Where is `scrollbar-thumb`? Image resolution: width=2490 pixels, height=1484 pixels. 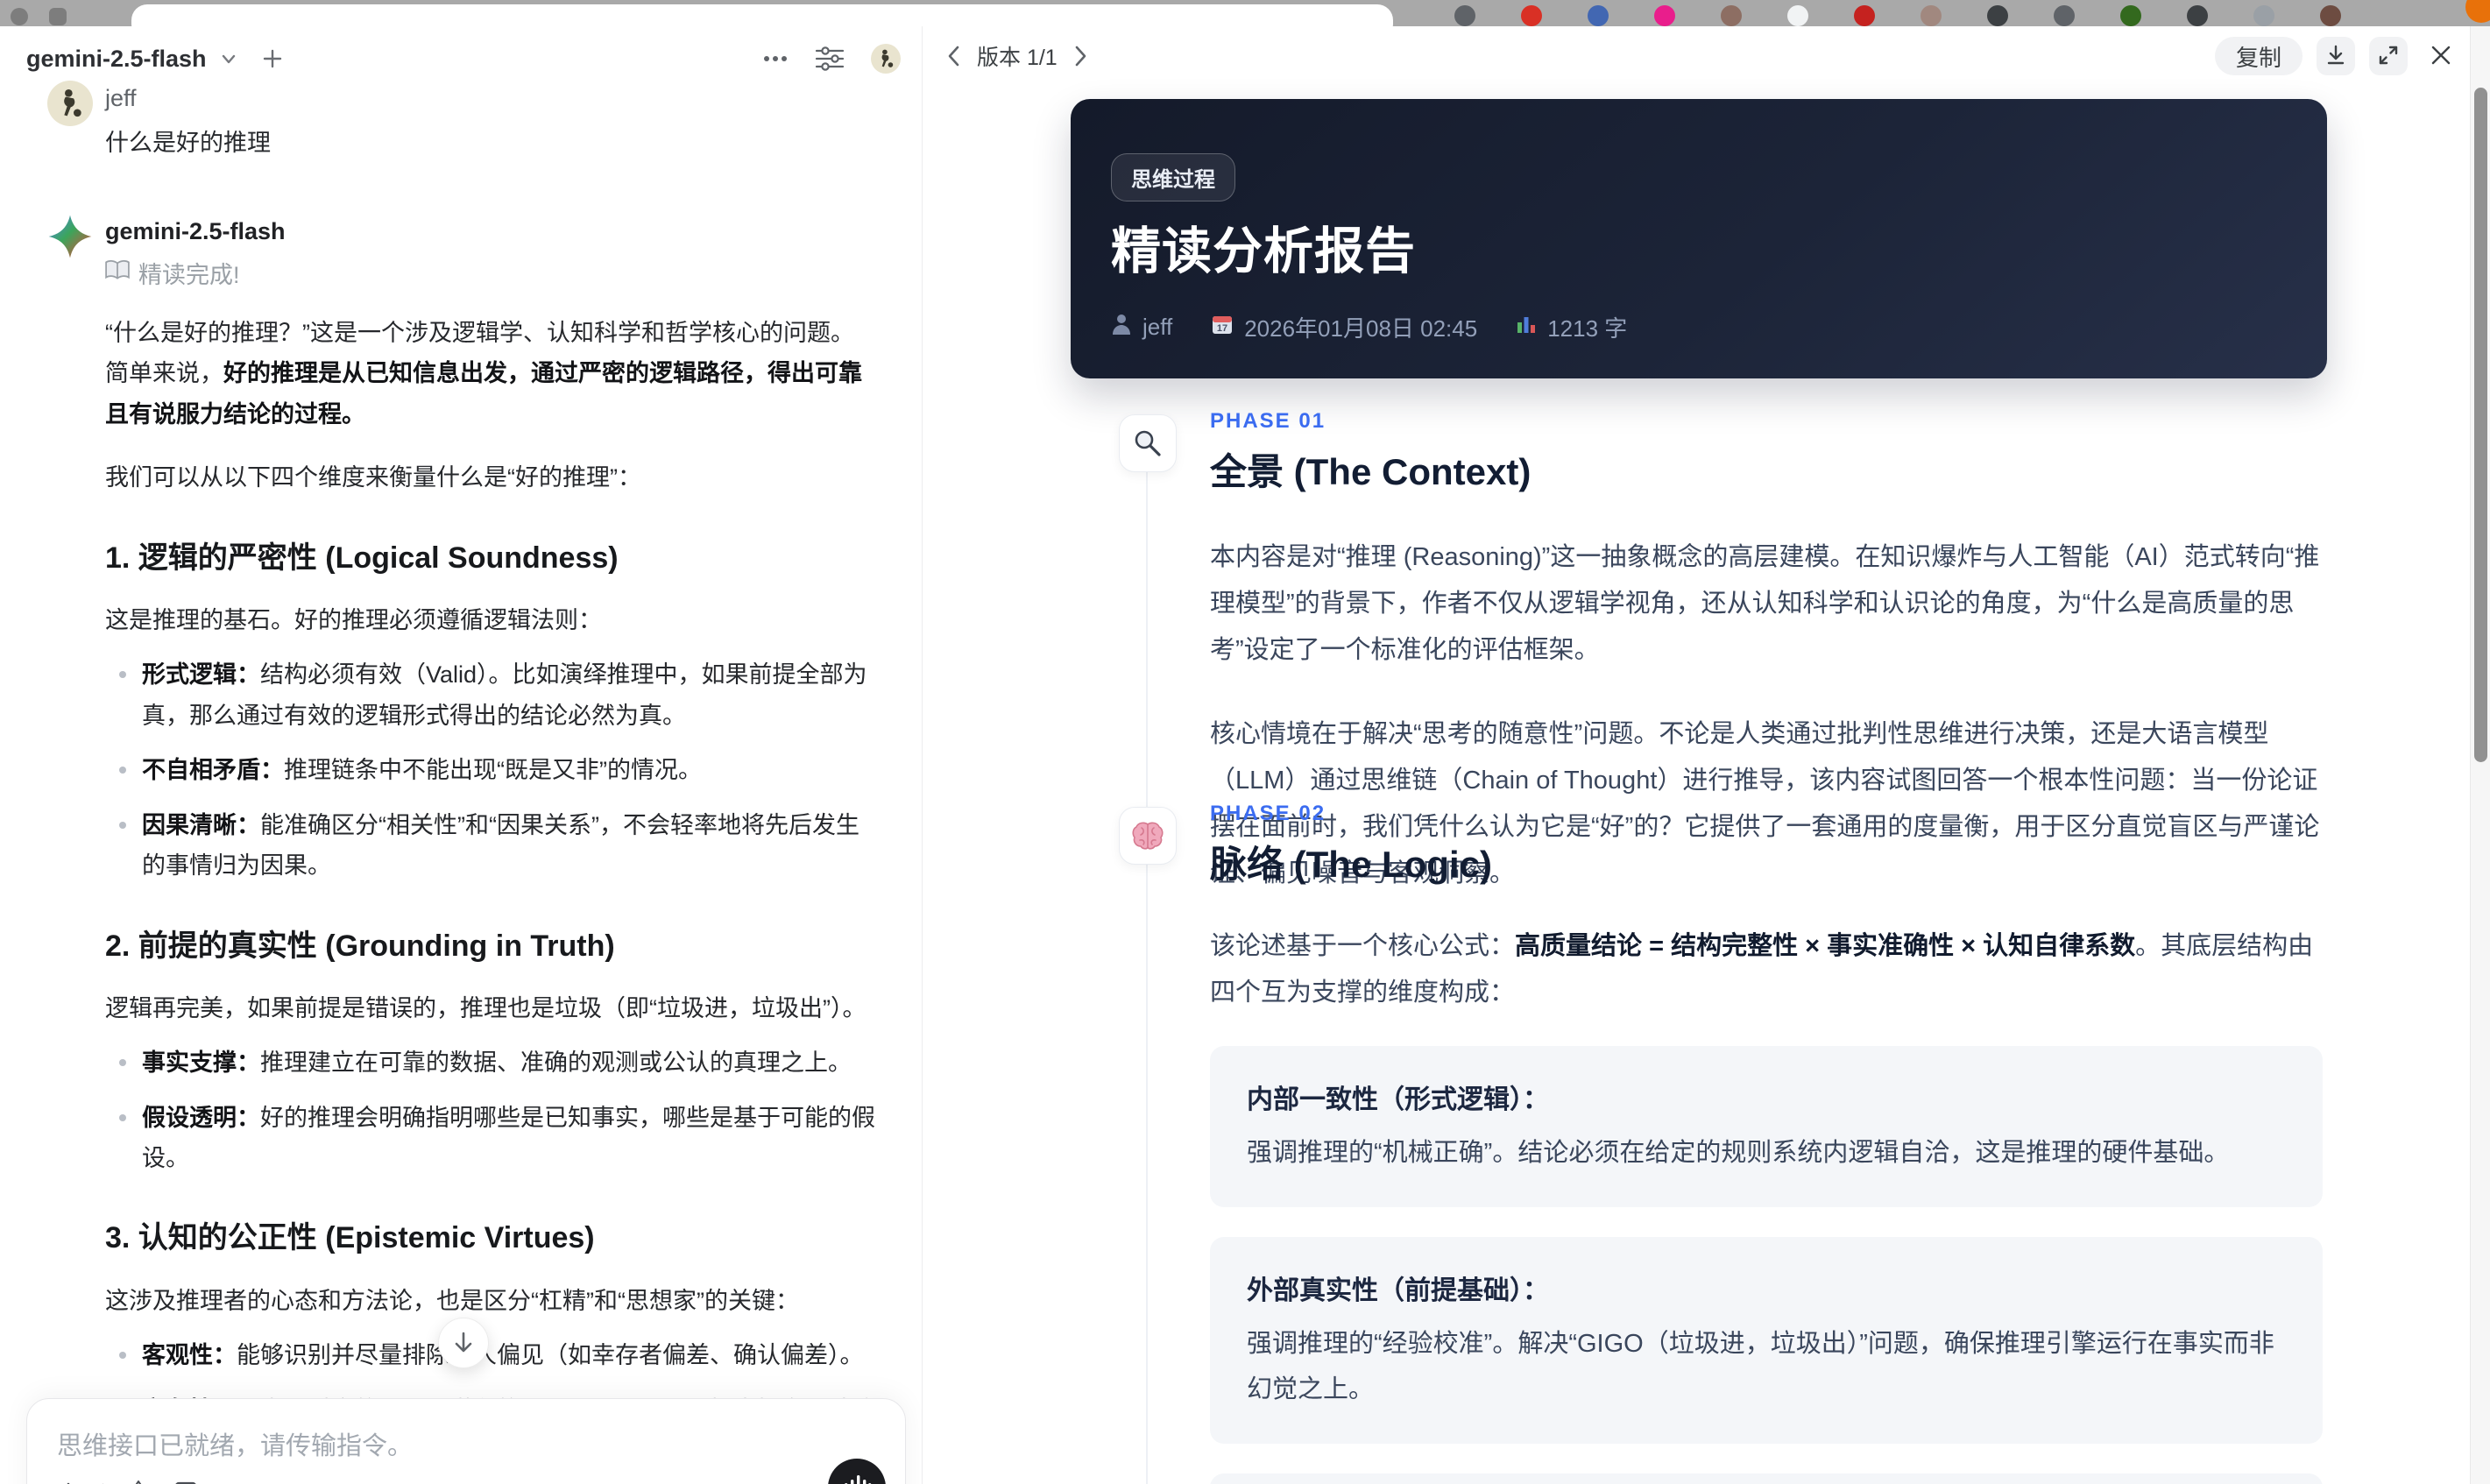 scrollbar-thumb is located at coordinates (2480, 425).